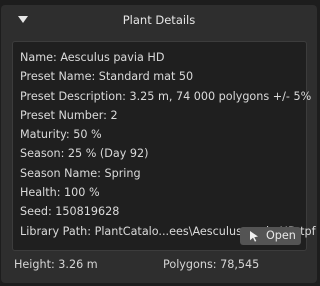 The image size is (320, 286). I want to click on info-maturity: Maturity: 50 %, so click(61, 135).